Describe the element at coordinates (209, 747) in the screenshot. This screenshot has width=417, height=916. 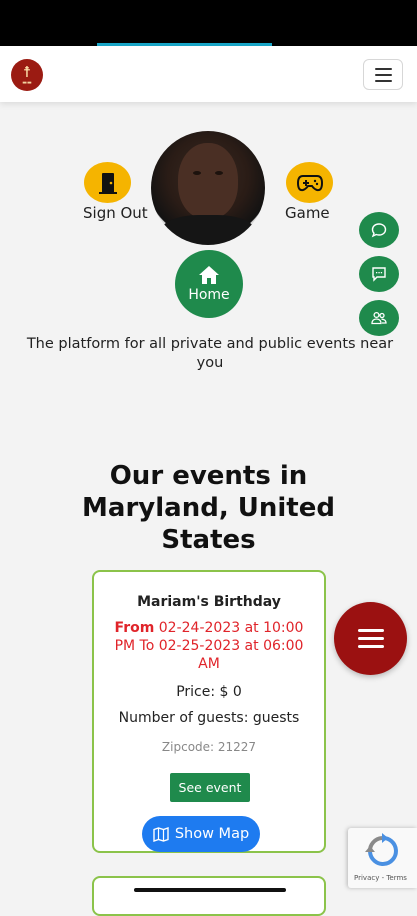
I see `event-zipcode: Zipcode: 21227` at that location.